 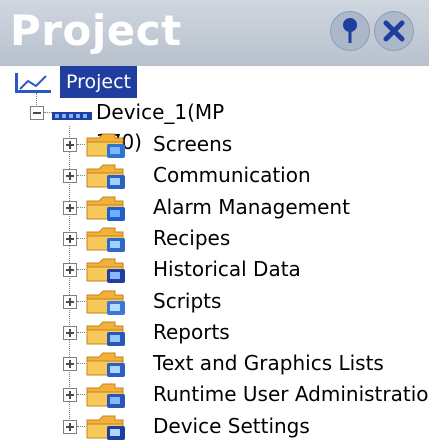 I want to click on panel-title: Project, so click(x=96, y=30).